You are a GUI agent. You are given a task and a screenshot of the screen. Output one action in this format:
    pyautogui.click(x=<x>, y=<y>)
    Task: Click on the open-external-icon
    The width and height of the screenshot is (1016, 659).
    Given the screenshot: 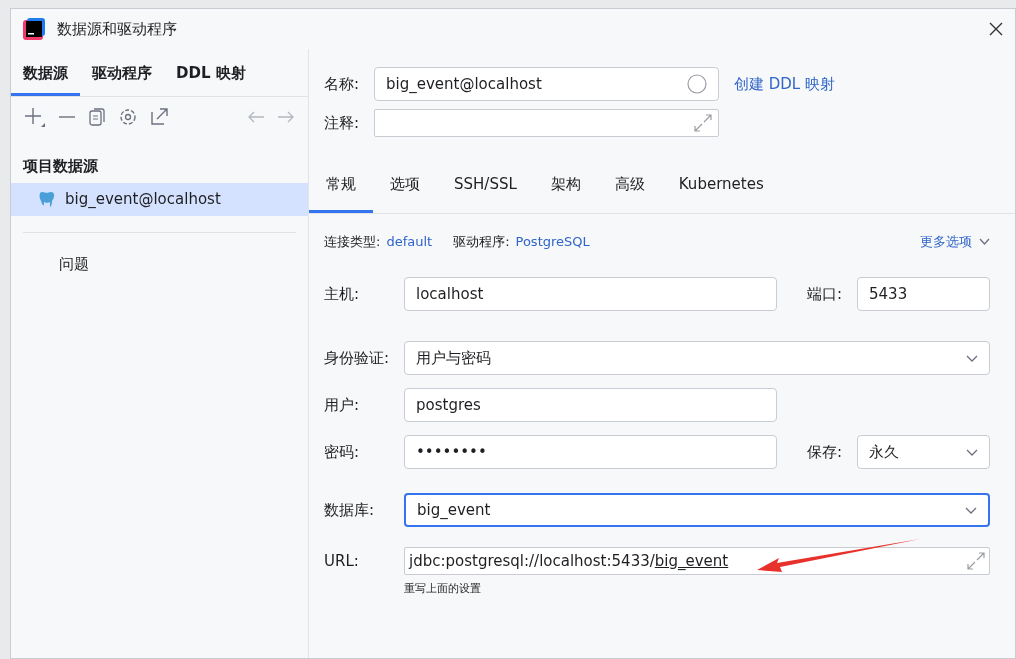 What is the action you would take?
    pyautogui.click(x=159, y=116)
    